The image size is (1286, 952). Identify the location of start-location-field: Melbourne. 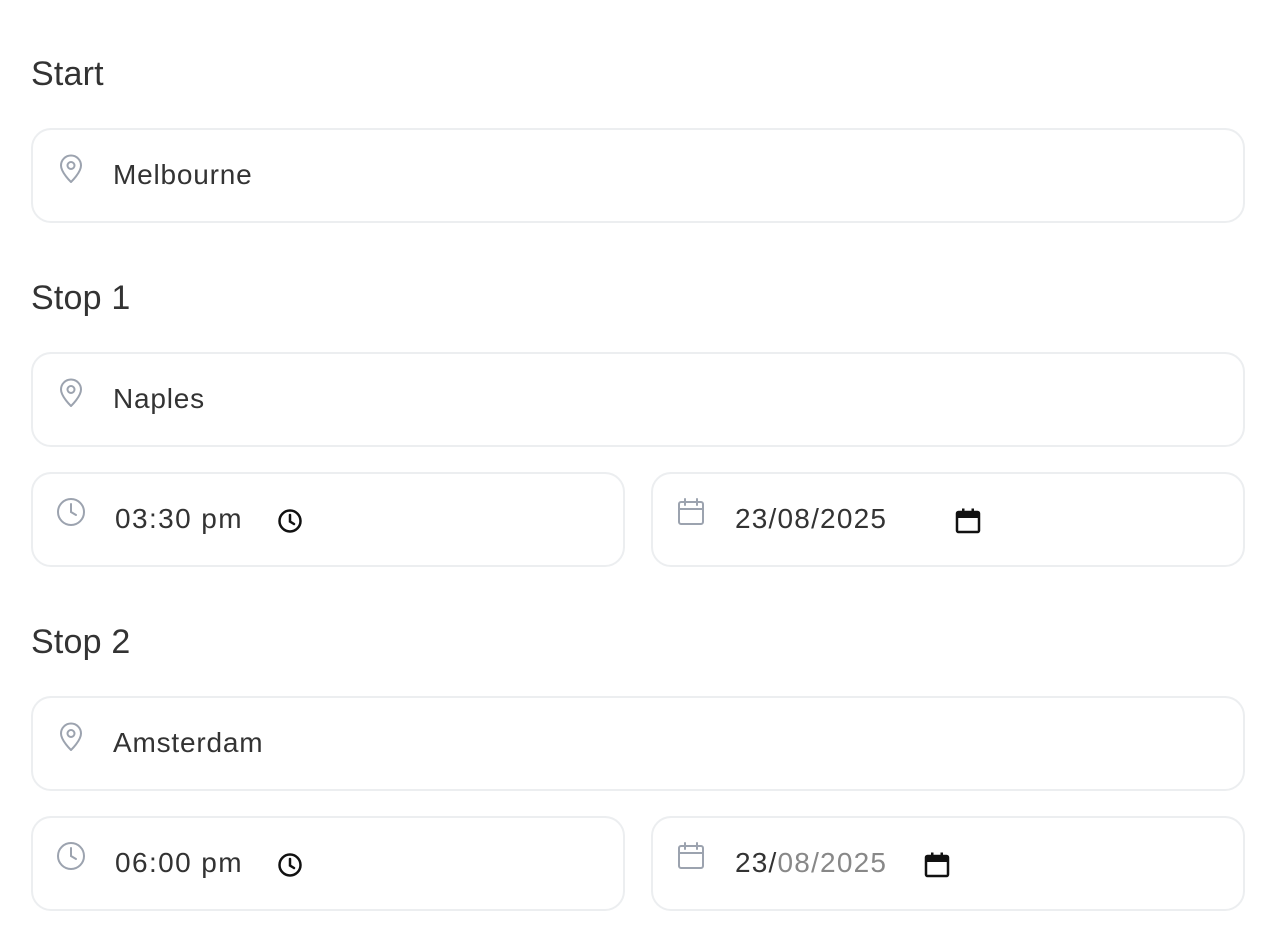
(638, 175).